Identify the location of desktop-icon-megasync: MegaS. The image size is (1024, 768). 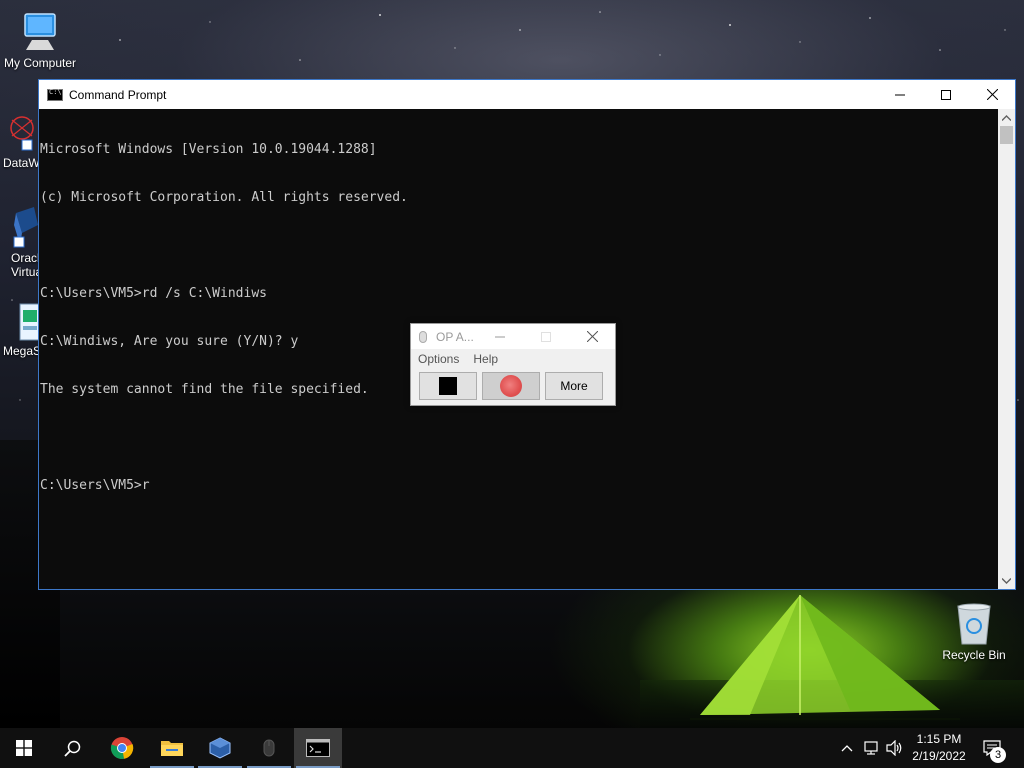
(21, 330).